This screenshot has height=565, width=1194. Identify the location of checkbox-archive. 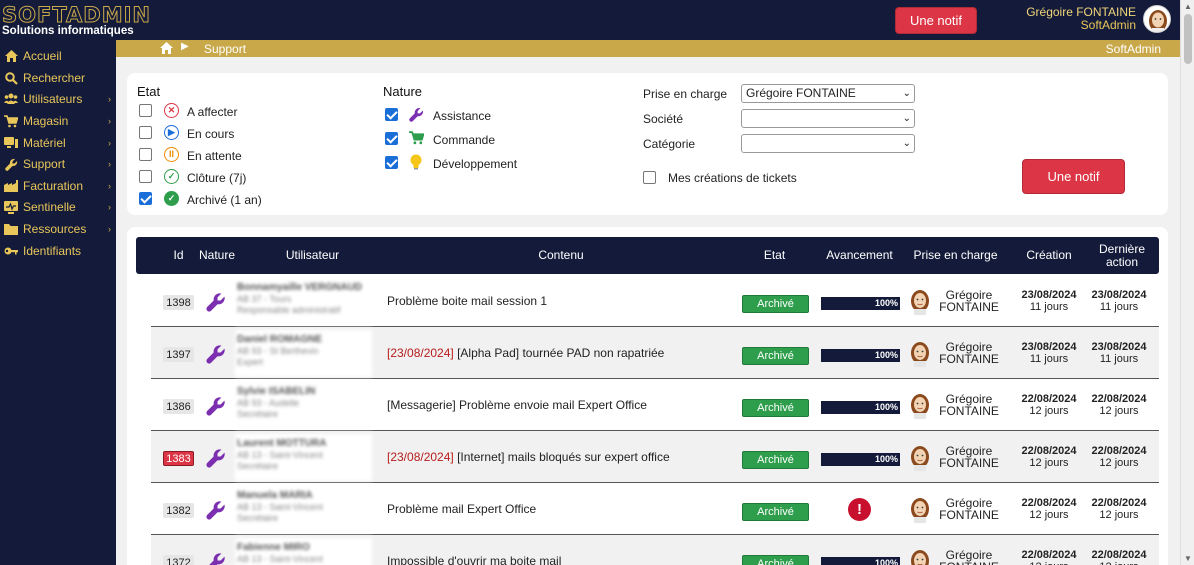
(145, 198).